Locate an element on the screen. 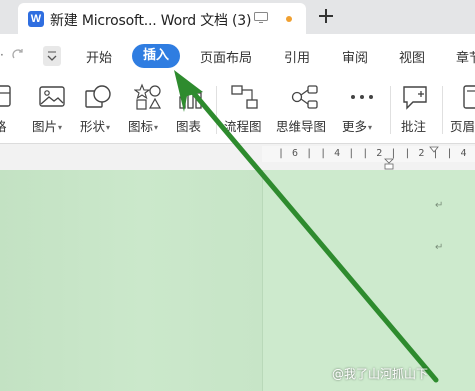 The width and height of the screenshot is (475, 391). ribbon-icons-label: 图标▾ is located at coordinates (143, 126).